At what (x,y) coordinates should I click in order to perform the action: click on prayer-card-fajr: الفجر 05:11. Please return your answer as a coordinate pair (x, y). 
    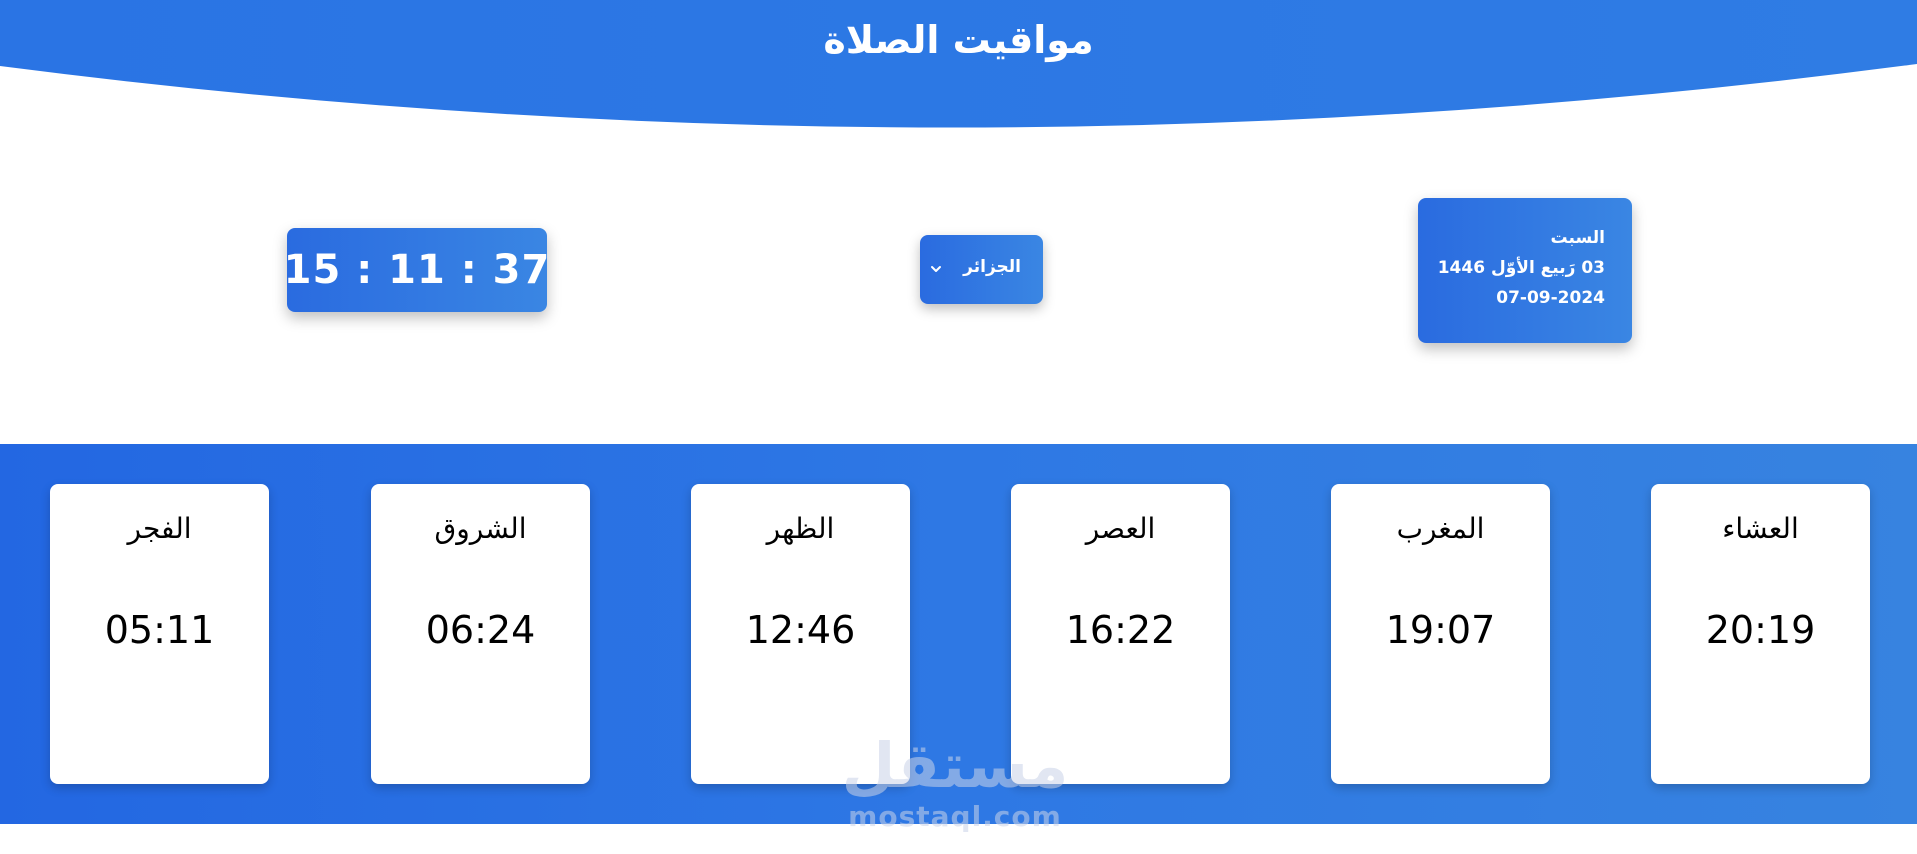
    Looking at the image, I should click on (159, 634).